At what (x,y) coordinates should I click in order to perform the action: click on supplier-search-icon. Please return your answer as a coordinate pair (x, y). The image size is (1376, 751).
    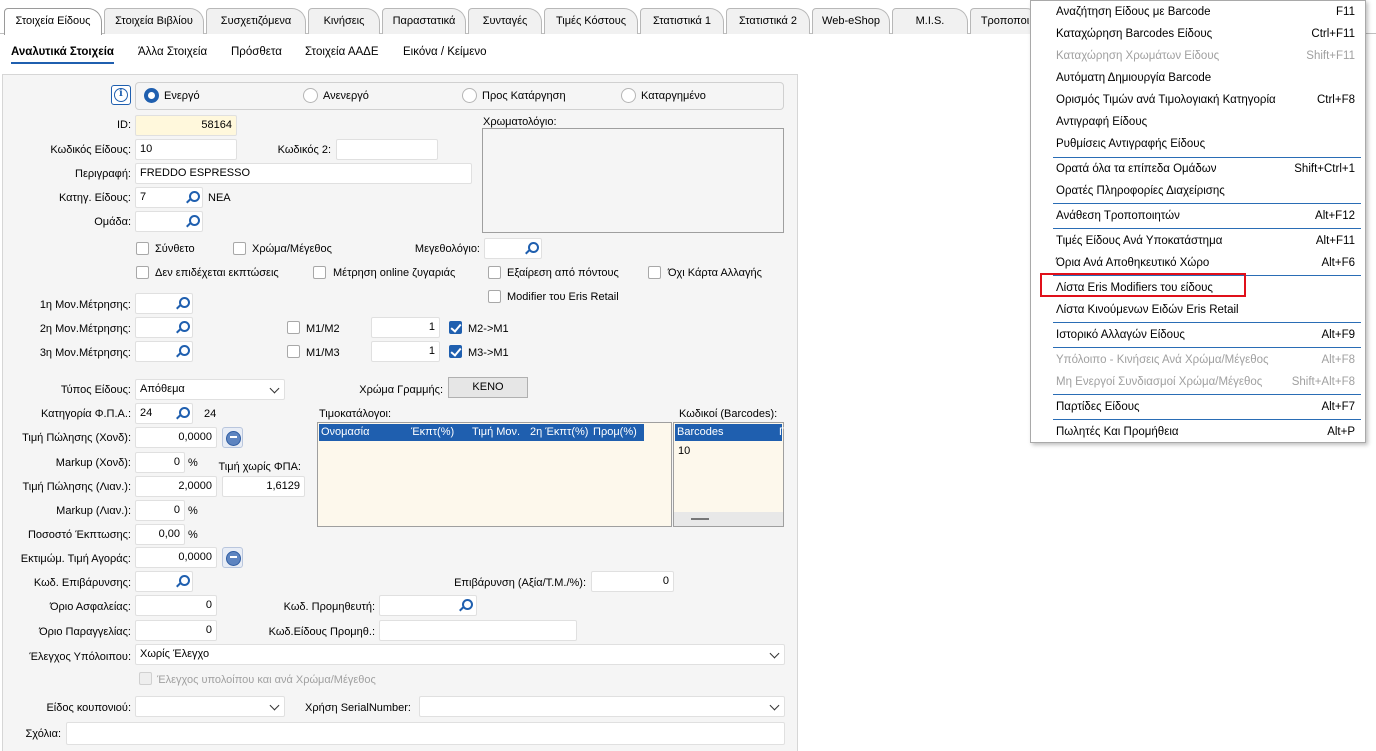
    Looking at the image, I should click on (465, 605).